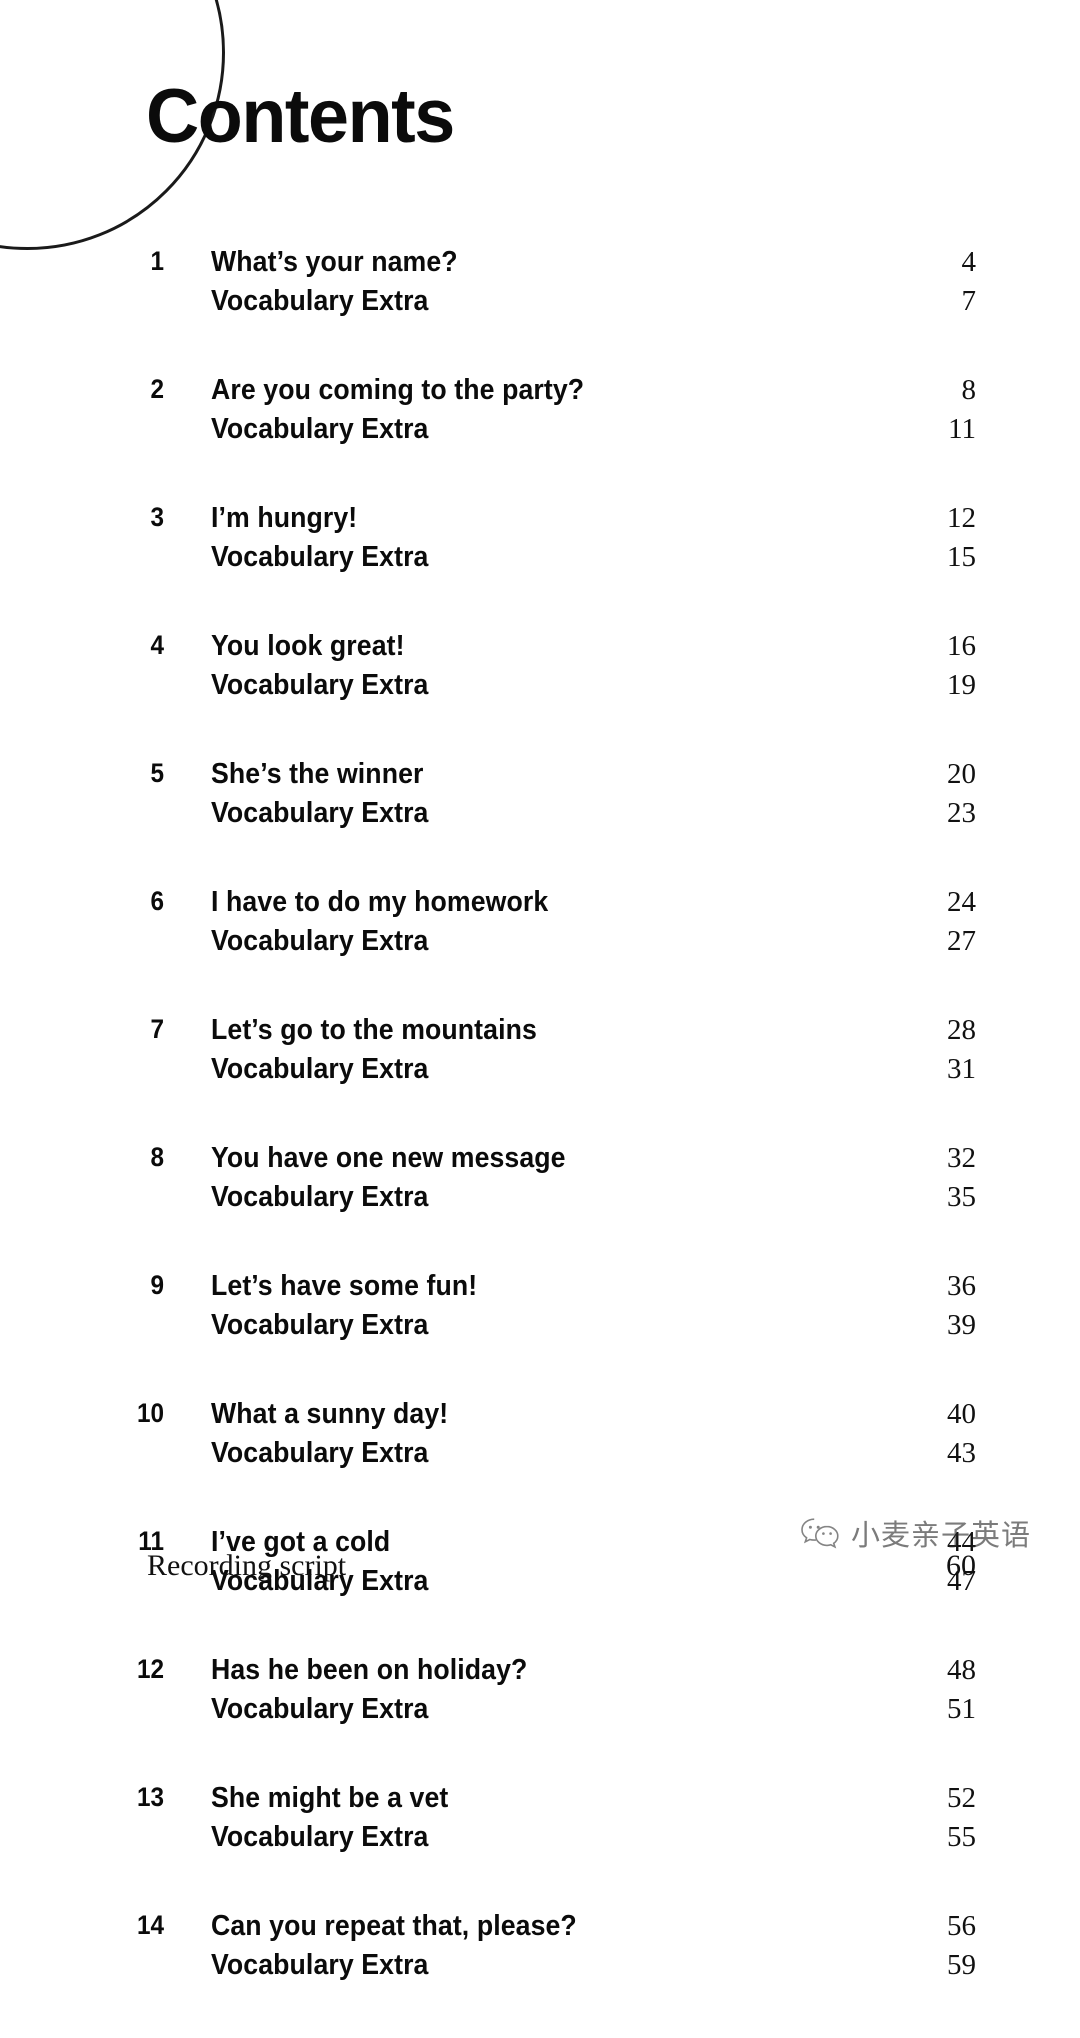 The image size is (1080, 2038). I want to click on page-title: Contents, so click(300, 116).